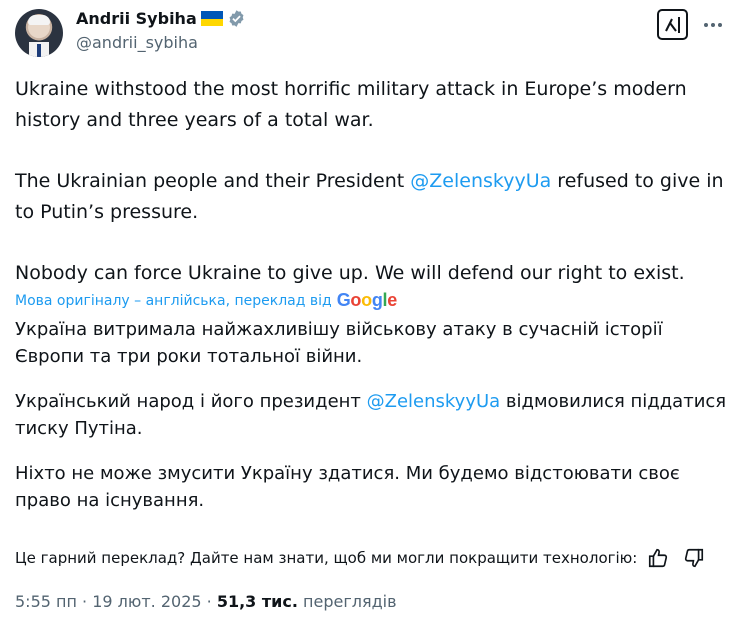 This screenshot has width=740, height=626. What do you see at coordinates (136, 18) in the screenshot?
I see `author-name: Andrii Sybiha` at bounding box center [136, 18].